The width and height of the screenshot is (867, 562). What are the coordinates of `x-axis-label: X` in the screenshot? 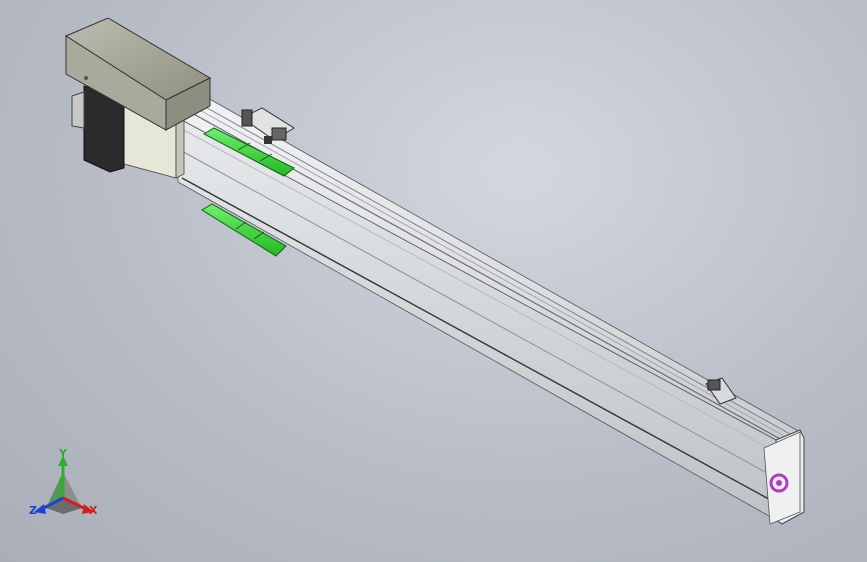 It's located at (93, 510).